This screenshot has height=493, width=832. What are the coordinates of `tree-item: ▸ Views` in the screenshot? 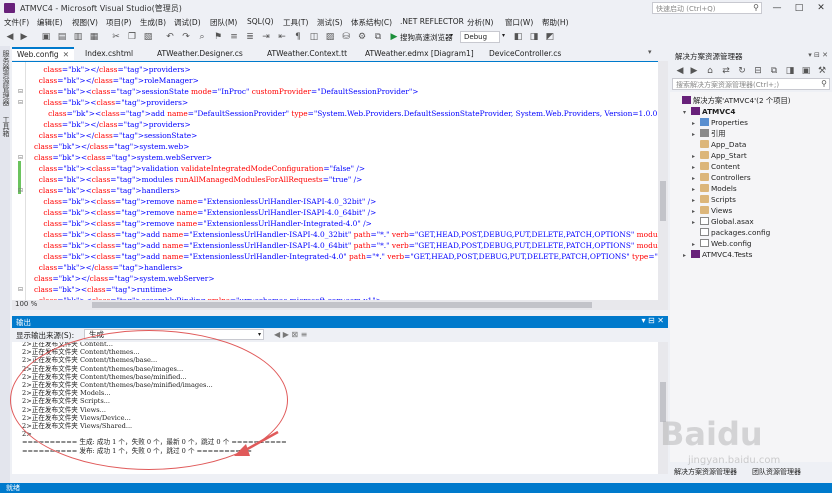 It's located at (712, 210).